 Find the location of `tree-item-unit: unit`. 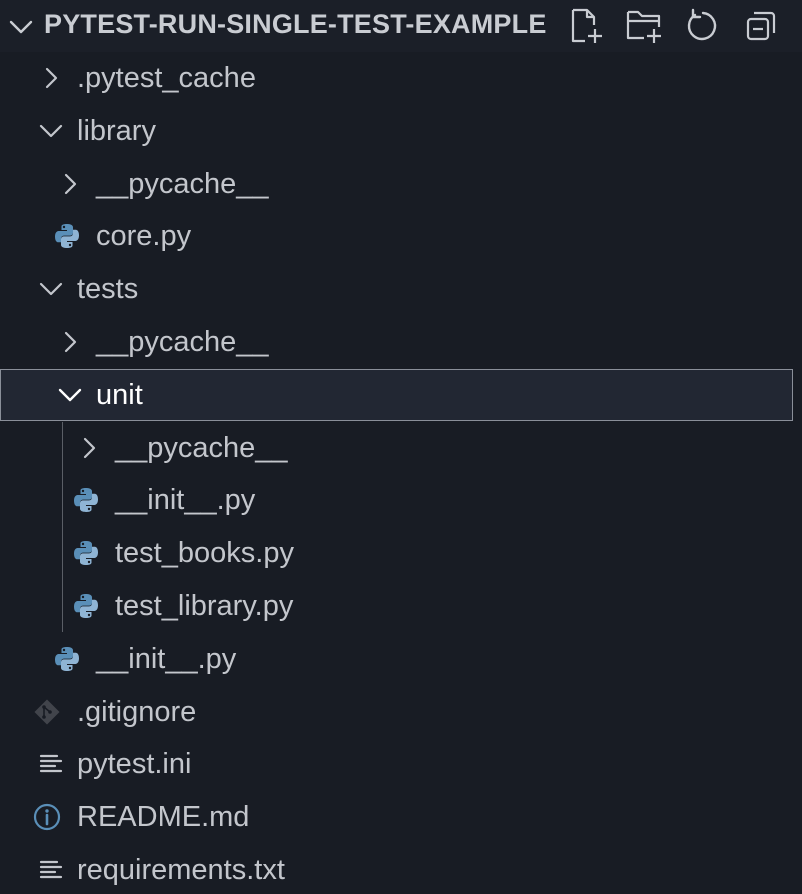

tree-item-unit: unit is located at coordinates (396, 395).